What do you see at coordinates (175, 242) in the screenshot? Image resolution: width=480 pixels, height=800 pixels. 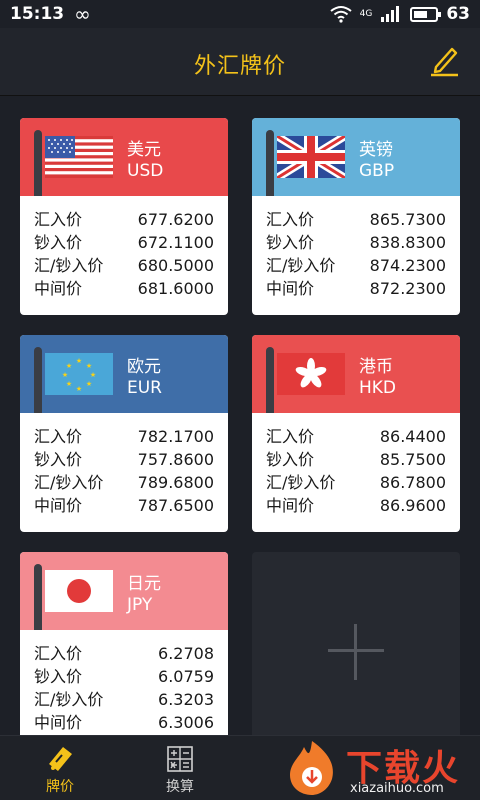 I see `rate-value: 672.1100` at bounding box center [175, 242].